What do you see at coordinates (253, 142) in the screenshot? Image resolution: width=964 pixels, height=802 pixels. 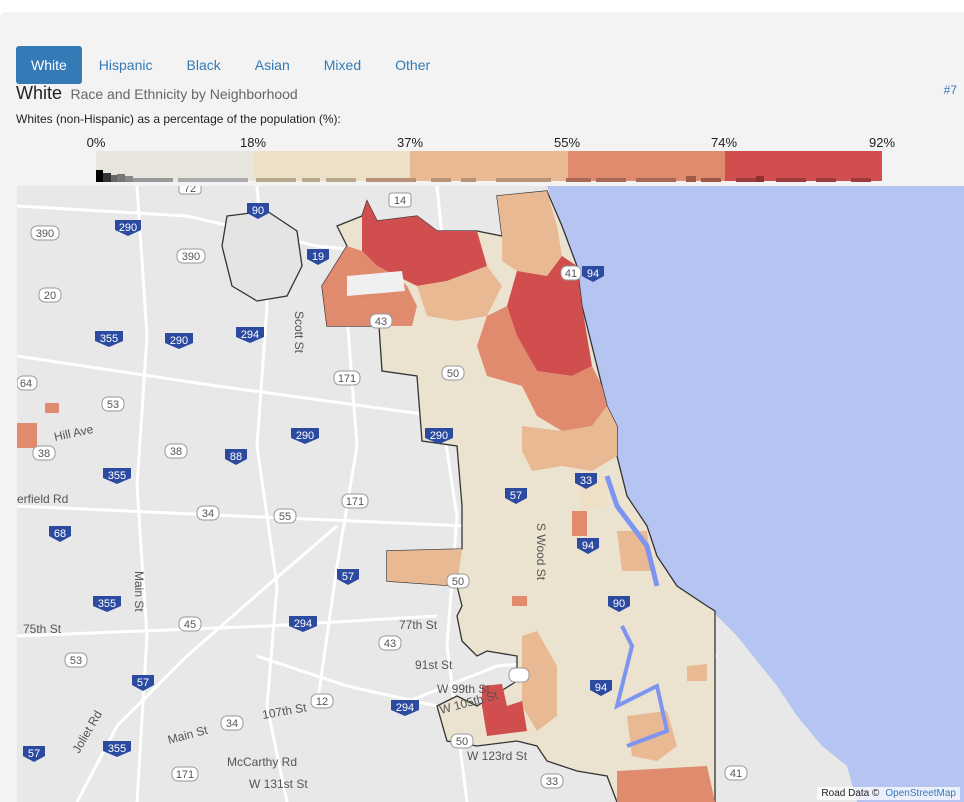 I see `legend-tick-18: 18%` at bounding box center [253, 142].